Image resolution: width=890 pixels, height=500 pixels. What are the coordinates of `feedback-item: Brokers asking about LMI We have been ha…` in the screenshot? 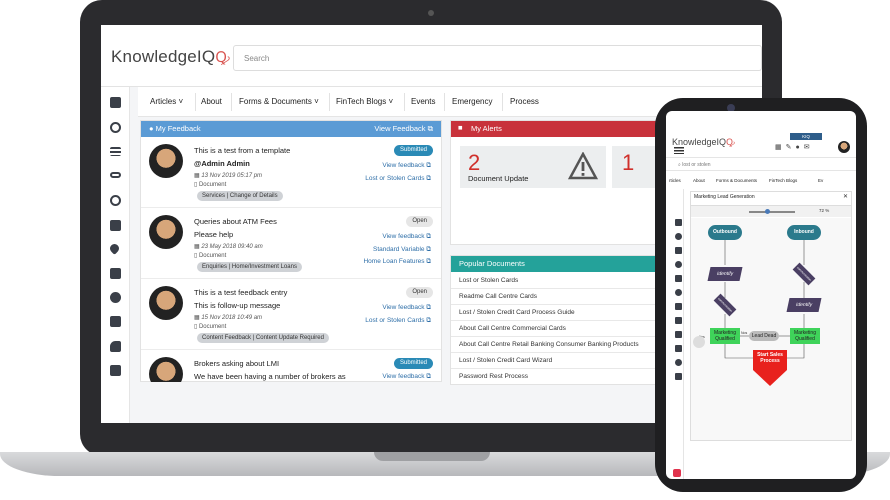 It's located at (291, 366).